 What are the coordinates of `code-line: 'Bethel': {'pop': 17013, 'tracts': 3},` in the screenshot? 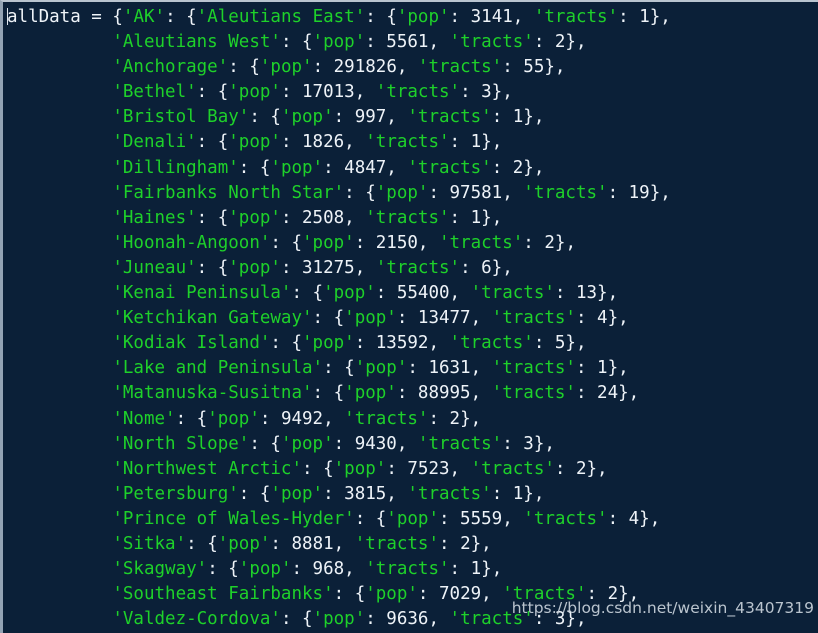 It's located at (312, 92).